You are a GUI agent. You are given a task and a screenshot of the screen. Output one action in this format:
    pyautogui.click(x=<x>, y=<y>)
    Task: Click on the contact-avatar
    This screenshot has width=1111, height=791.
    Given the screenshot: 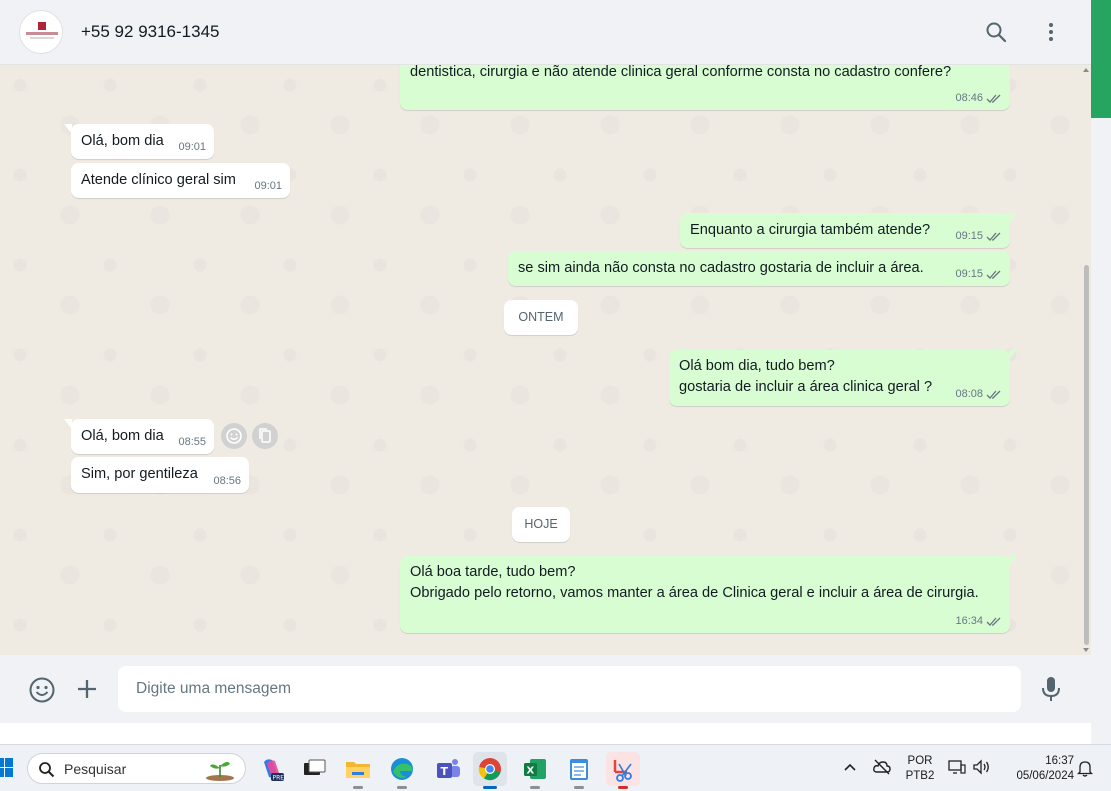 What is the action you would take?
    pyautogui.click(x=41, y=32)
    